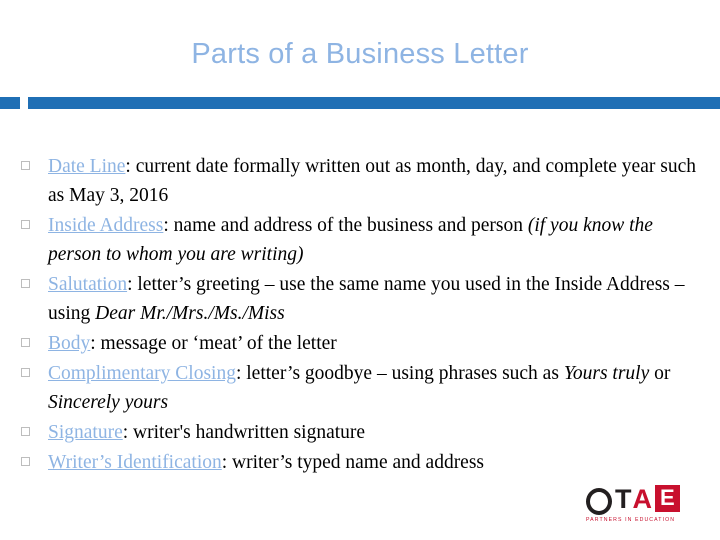  Describe the element at coordinates (631, 520) in the screenshot. I see `logo-tagline: PARTNERS IN EDUCATION` at that location.